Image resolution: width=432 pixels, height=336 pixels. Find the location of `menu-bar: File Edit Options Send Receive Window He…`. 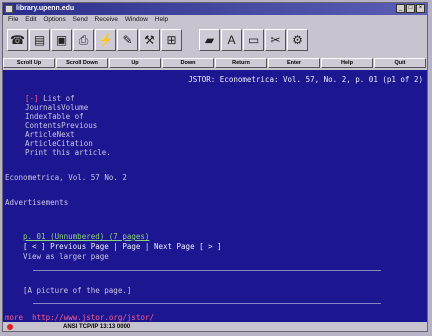

menu-bar: File Edit Options Send Receive Window He… is located at coordinates (215, 20).